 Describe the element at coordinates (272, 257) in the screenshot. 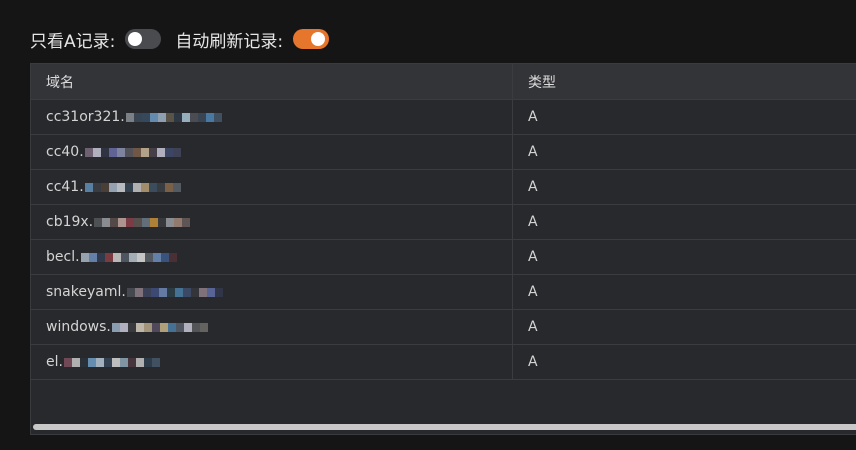

I see `domain-cell: becl.` at that location.